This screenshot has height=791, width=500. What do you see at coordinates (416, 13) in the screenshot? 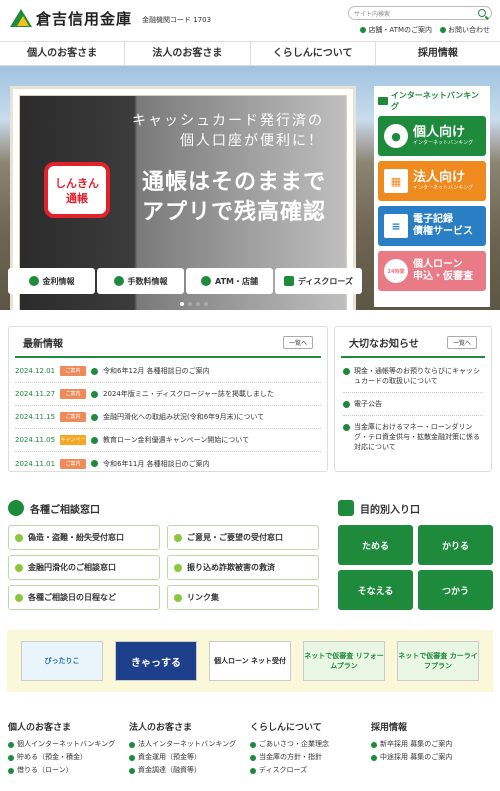
I see `search-input: サイト内検索` at bounding box center [416, 13].